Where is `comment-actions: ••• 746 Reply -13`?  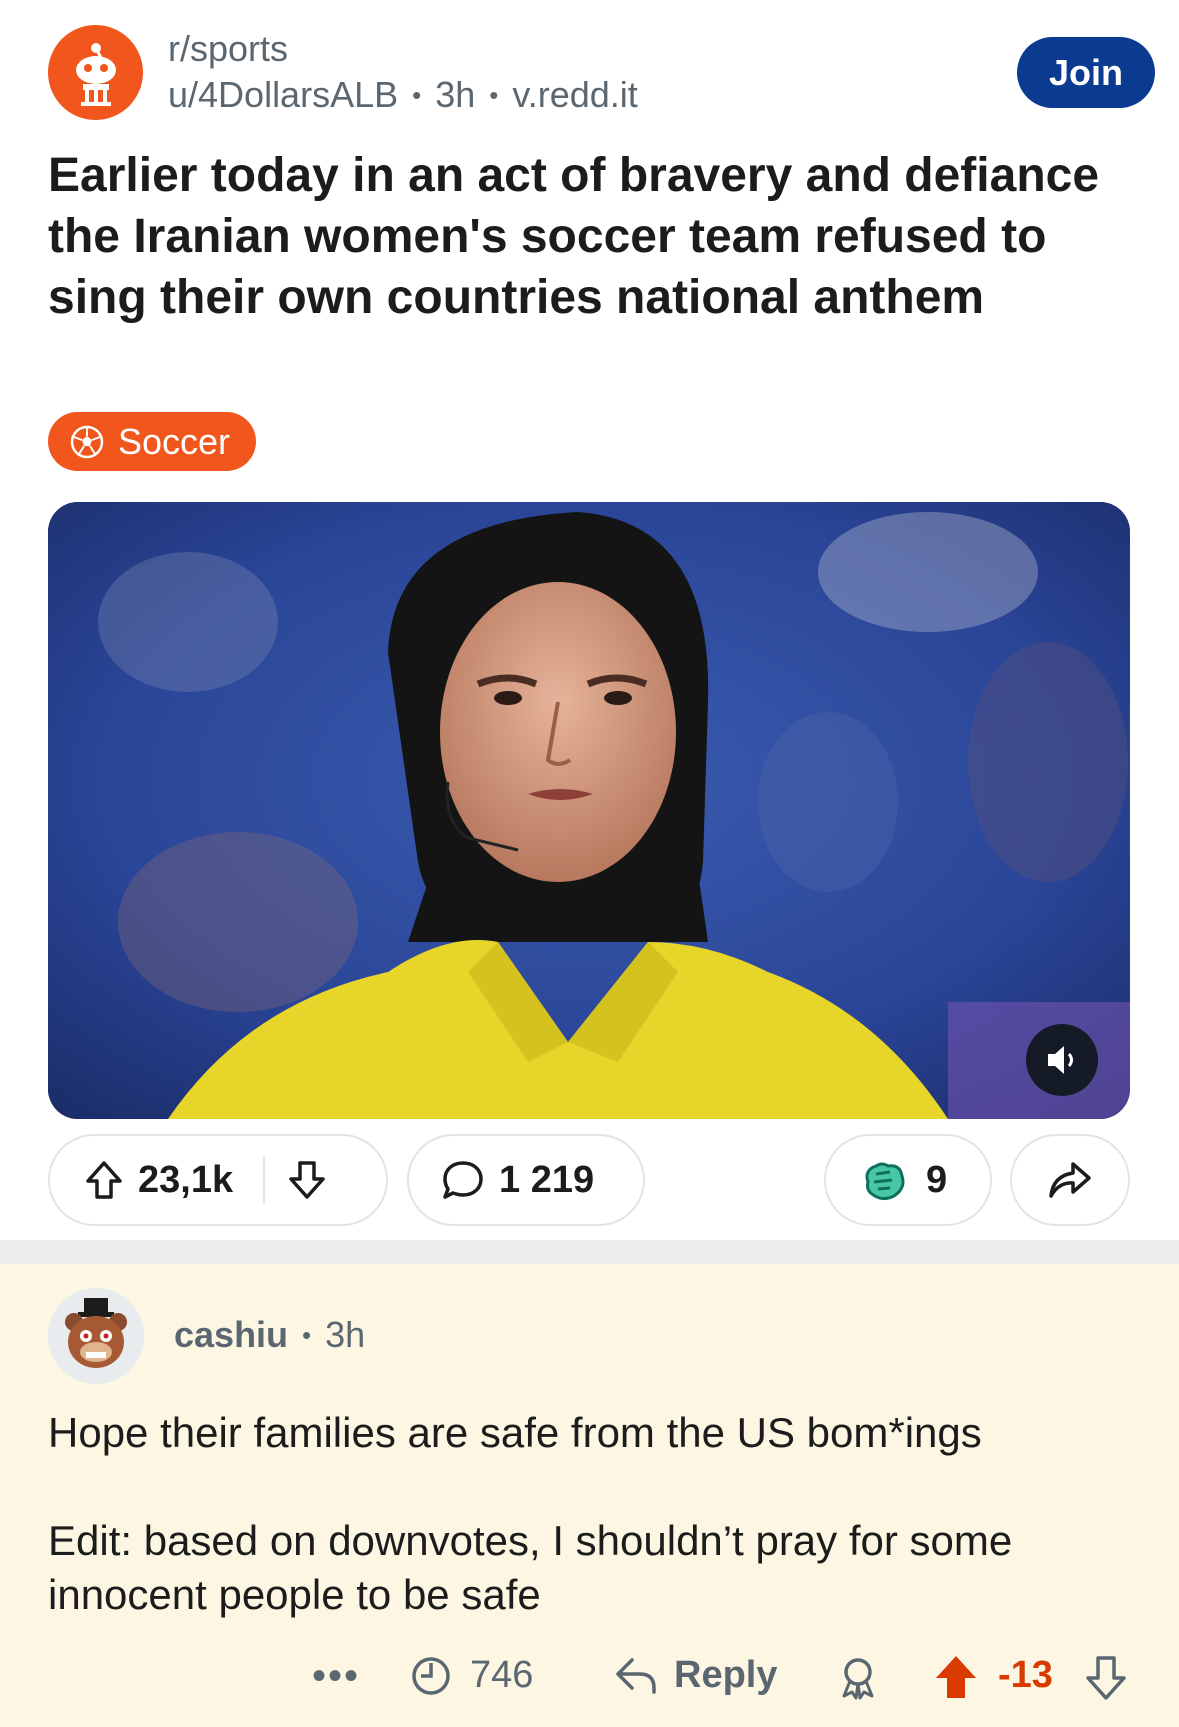
comment-actions: ••• 746 Reply -13 is located at coordinates (589, 1679).